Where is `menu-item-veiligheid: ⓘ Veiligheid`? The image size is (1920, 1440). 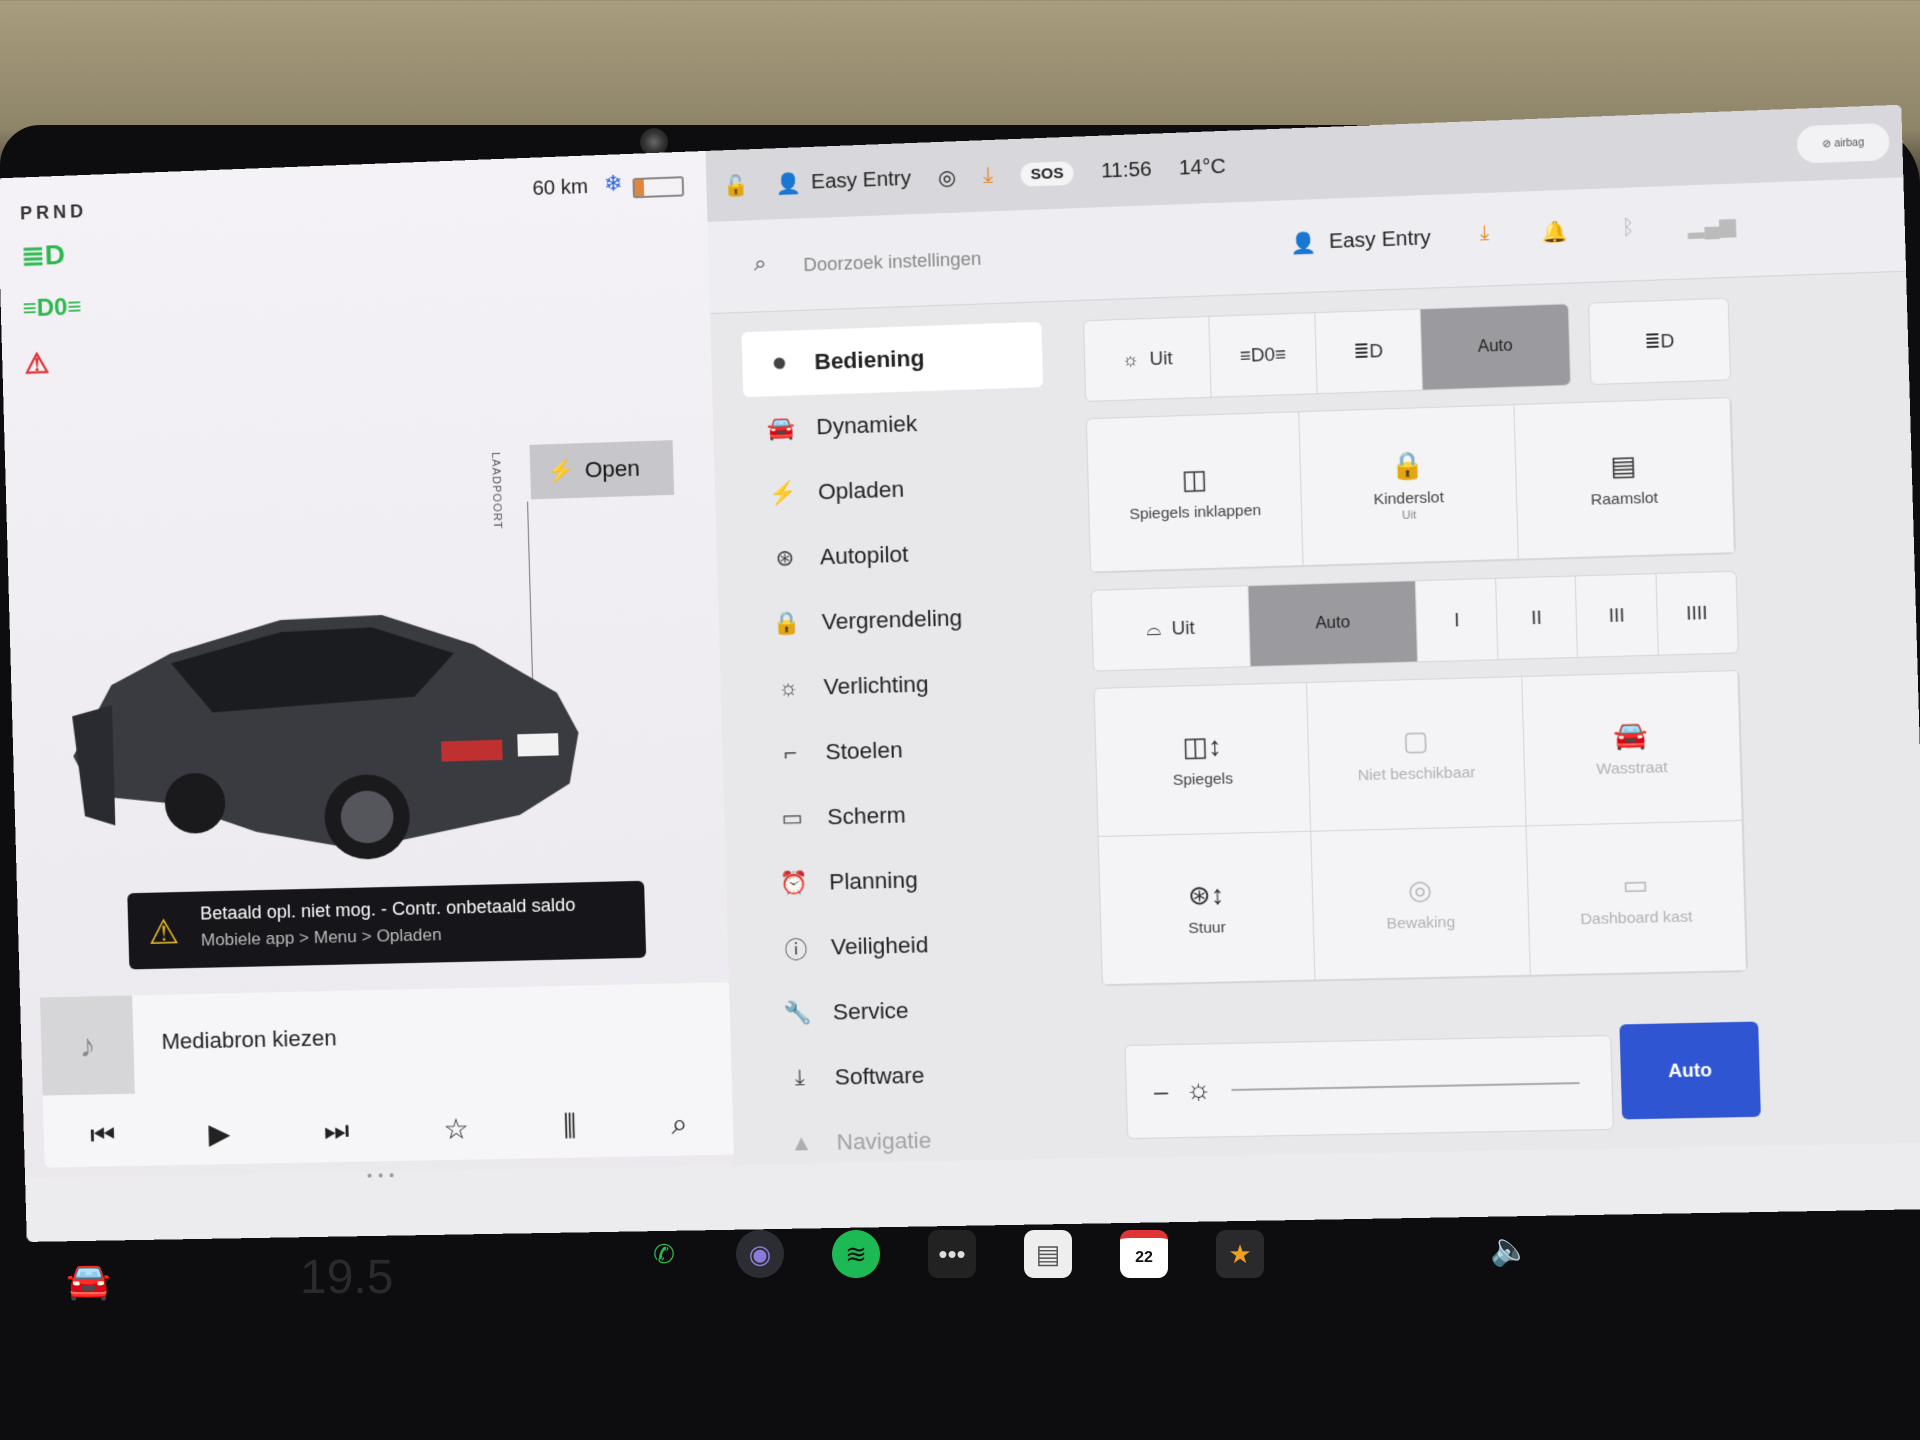
menu-item-veiligheid: ⓘ Veiligheid is located at coordinates (909, 946).